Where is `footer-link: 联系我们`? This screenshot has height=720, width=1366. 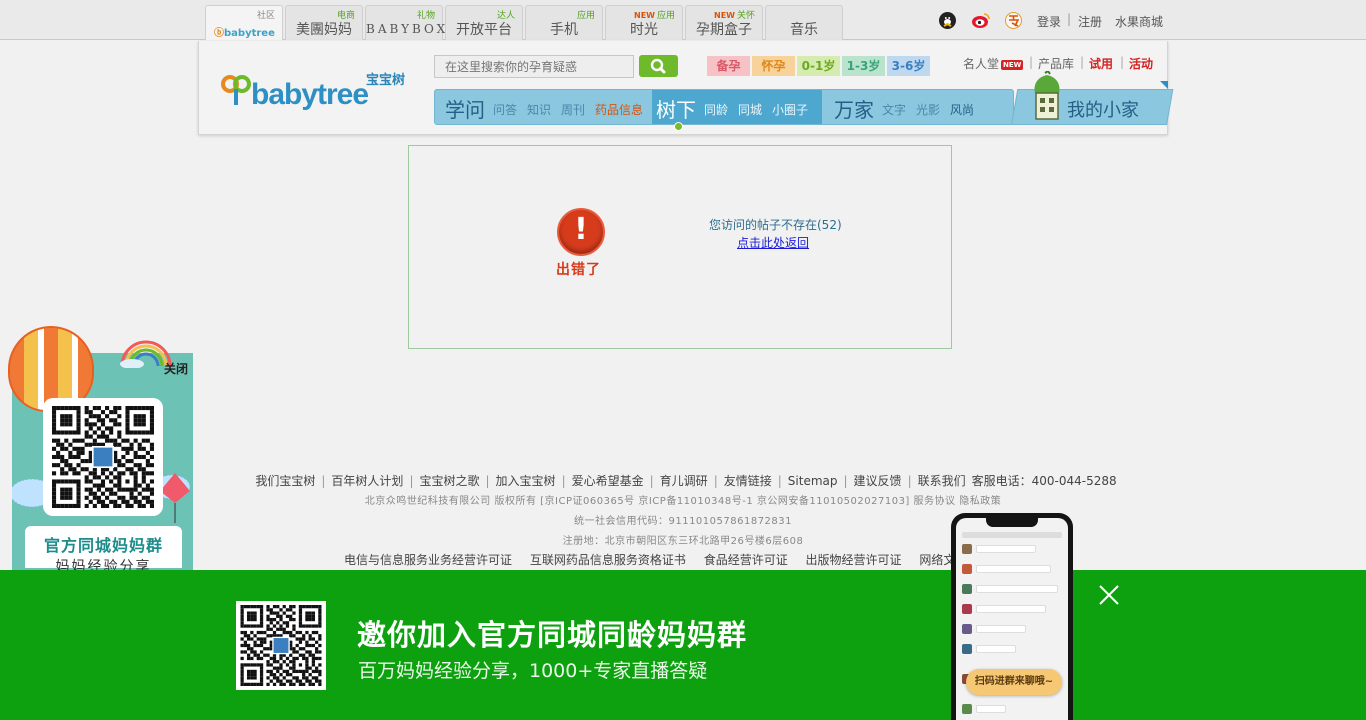 footer-link: 联系我们 is located at coordinates (942, 481).